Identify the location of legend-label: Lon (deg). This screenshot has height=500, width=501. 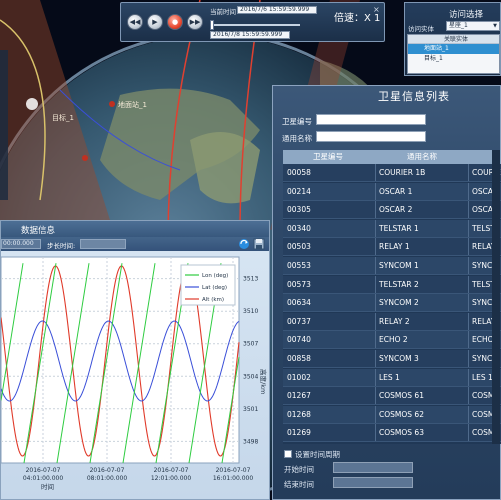
(215, 276).